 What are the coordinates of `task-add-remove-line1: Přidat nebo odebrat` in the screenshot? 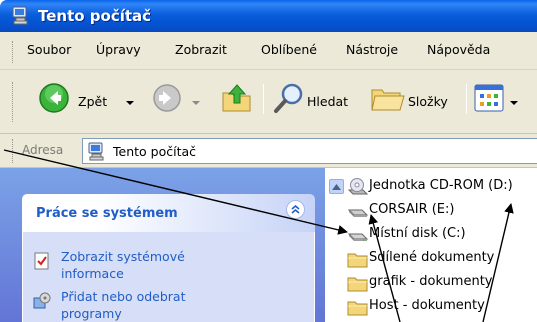 It's located at (123, 296).